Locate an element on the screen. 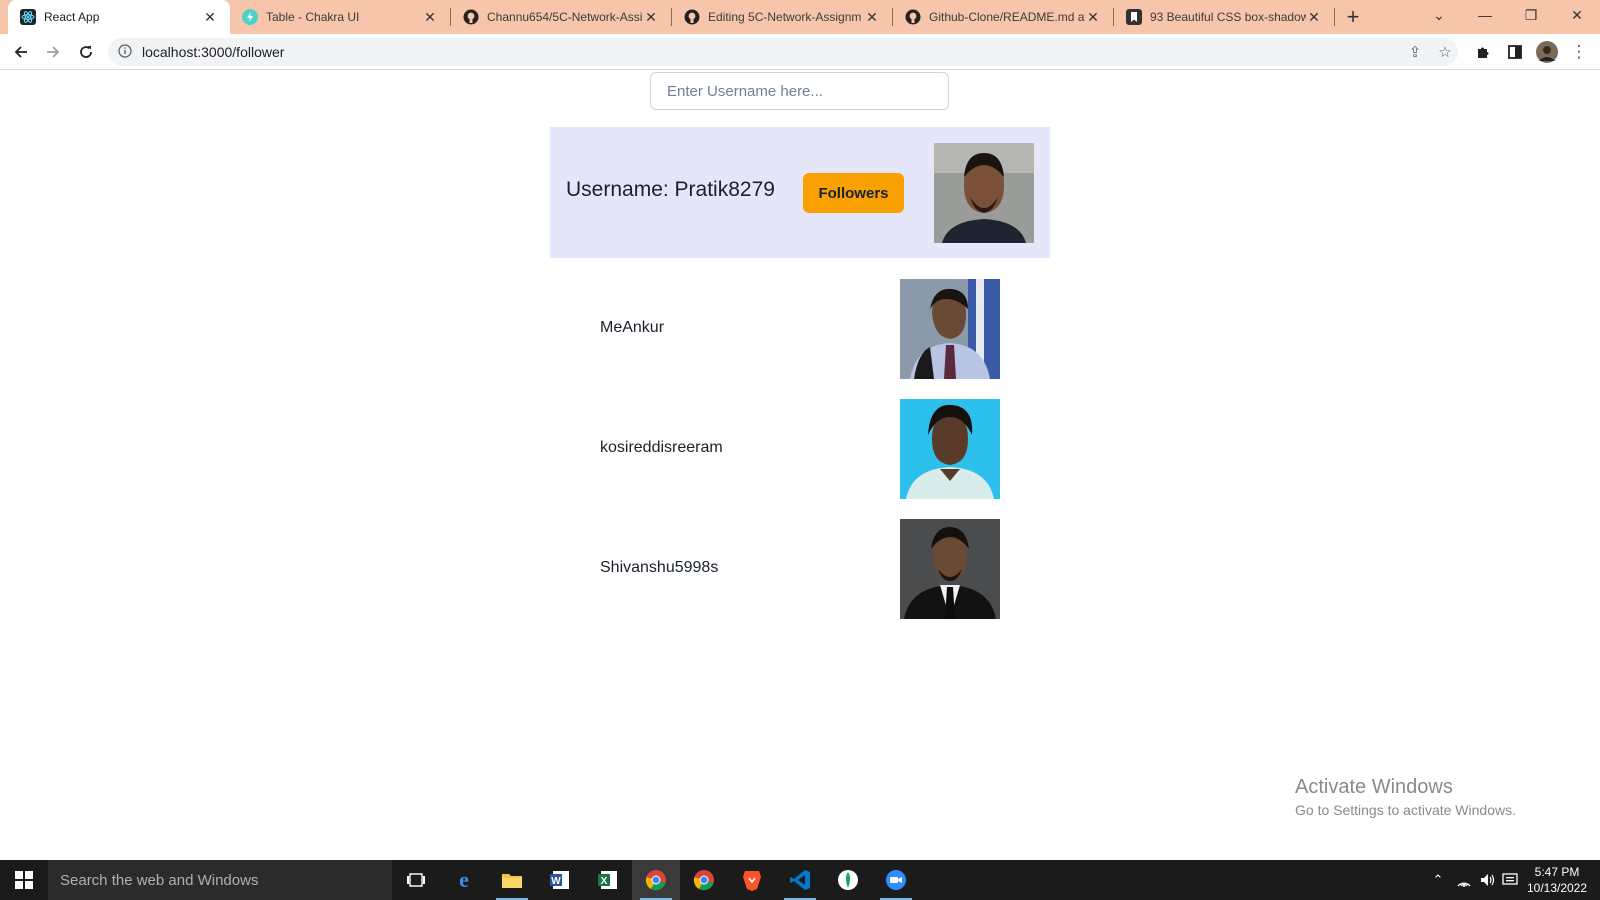  tab-github-editing: Editing 5C-Network-Assignm ✕ is located at coordinates (782, 17).